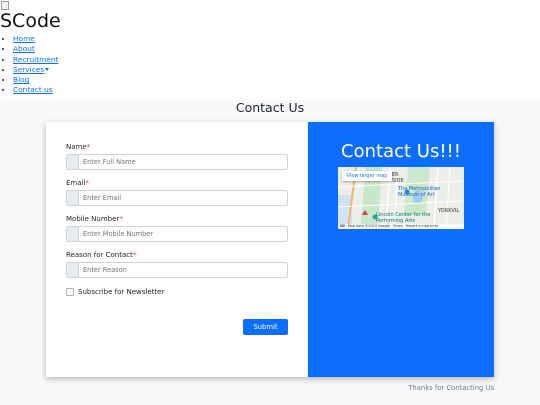 This screenshot has height=405, width=540. What do you see at coordinates (342, 226) in the screenshot?
I see `keyboard-icon: ⌨` at bounding box center [342, 226].